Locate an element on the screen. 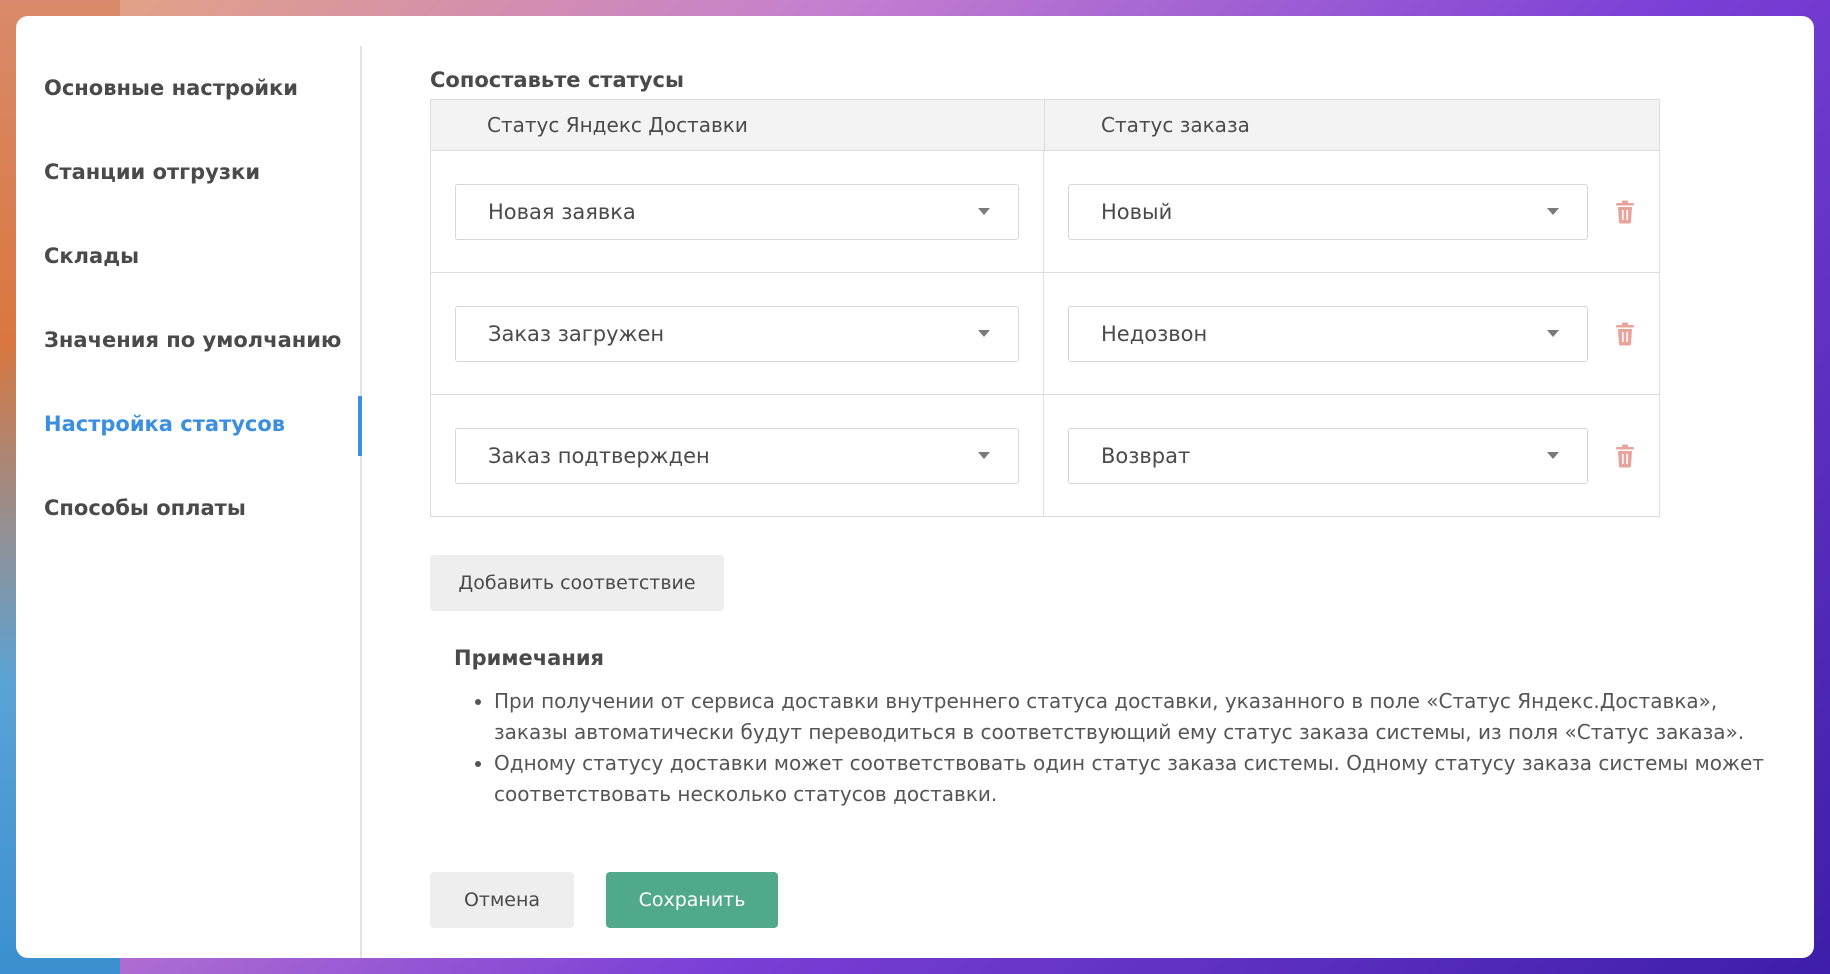 Image resolution: width=1830 pixels, height=974 pixels. add-mapping-button: Добавить соответствие is located at coordinates (577, 583).